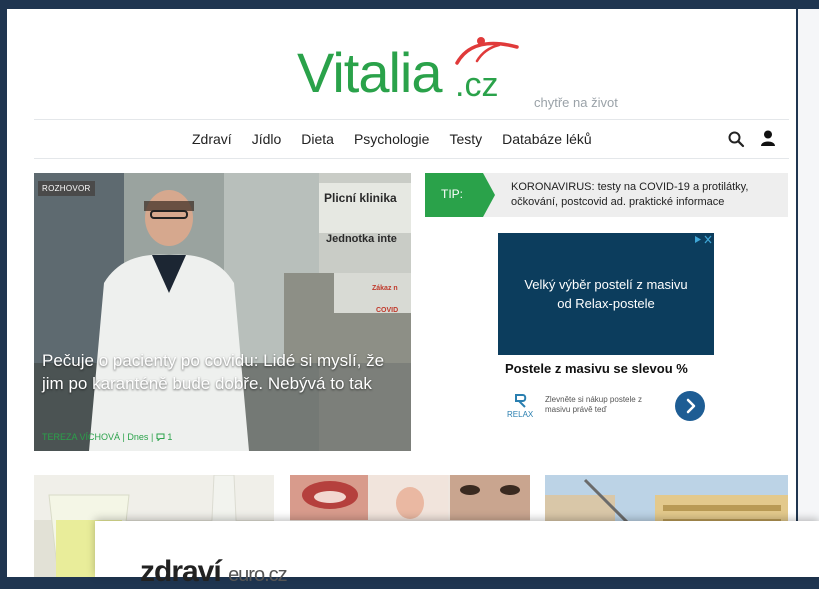  What do you see at coordinates (138, 437) in the screenshot?
I see `hero-date: Dnes` at bounding box center [138, 437].